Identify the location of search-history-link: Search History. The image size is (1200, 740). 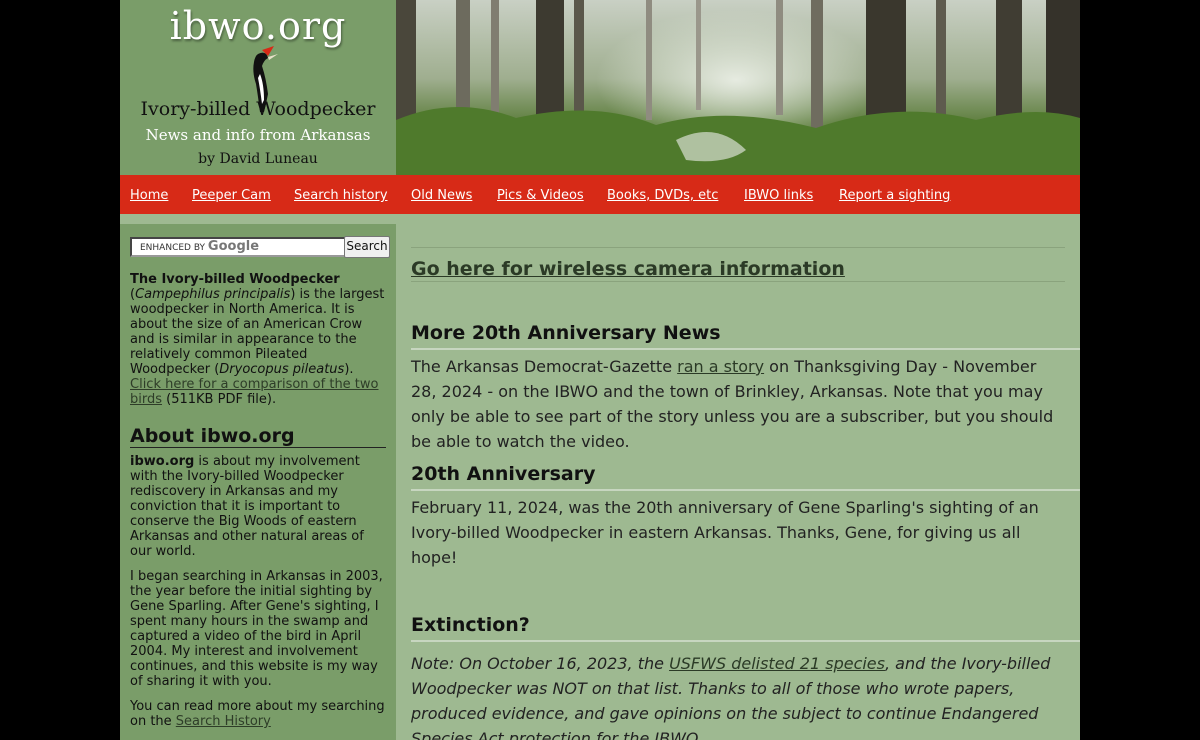
(223, 721).